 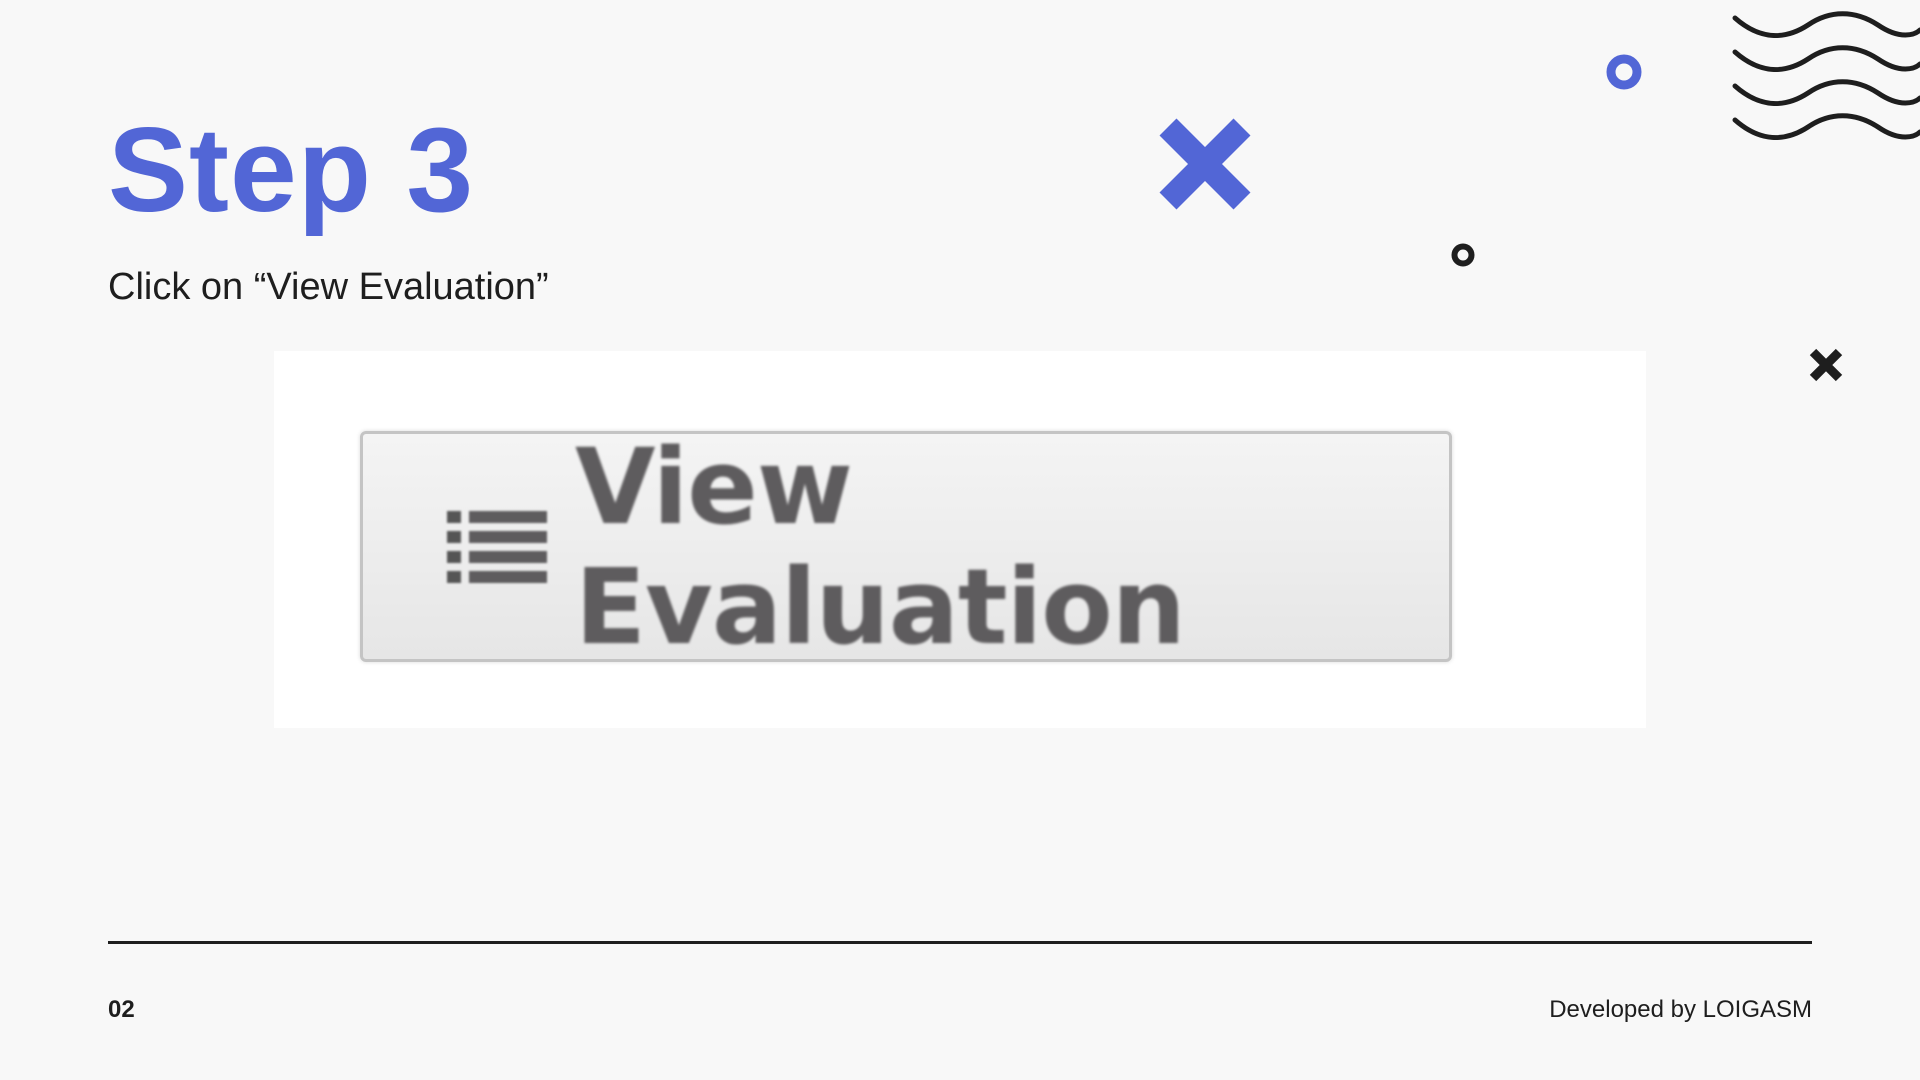 I want to click on footer-credit: Developed by LOIGASM, so click(x=1680, y=1009).